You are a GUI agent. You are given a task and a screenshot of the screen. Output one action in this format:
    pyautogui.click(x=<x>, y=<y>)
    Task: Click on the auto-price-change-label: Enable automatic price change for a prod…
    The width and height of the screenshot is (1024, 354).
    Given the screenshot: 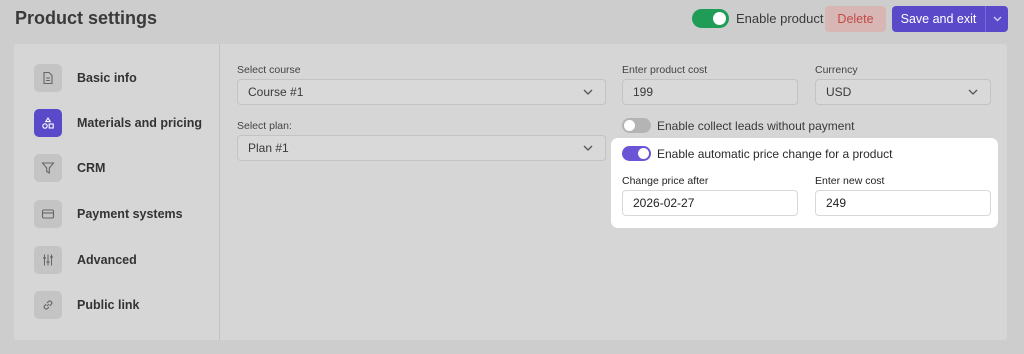 What is the action you would take?
    pyautogui.click(x=775, y=153)
    